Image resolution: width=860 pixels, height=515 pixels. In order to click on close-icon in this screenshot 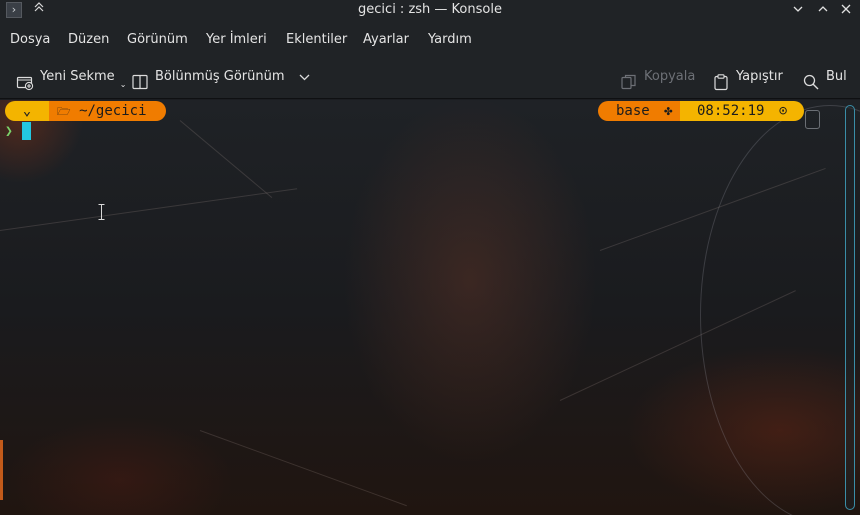, I will do `click(846, 11)`.